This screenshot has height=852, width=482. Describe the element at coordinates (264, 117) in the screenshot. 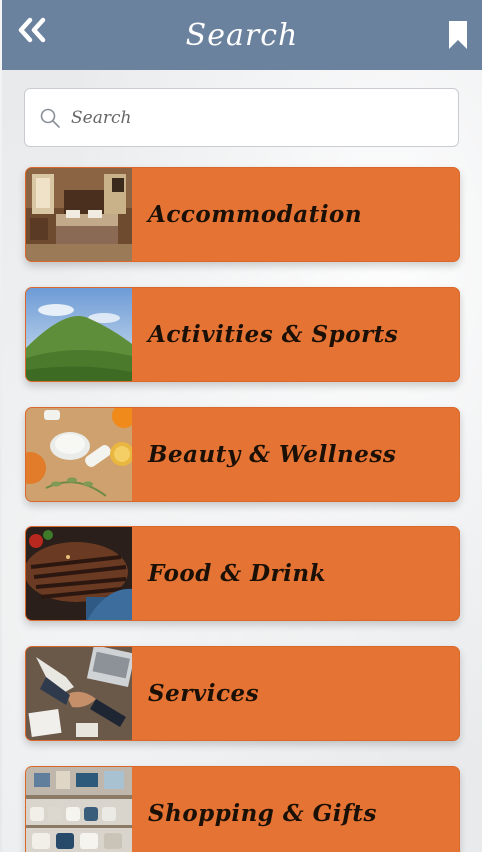

I see `search-input` at that location.